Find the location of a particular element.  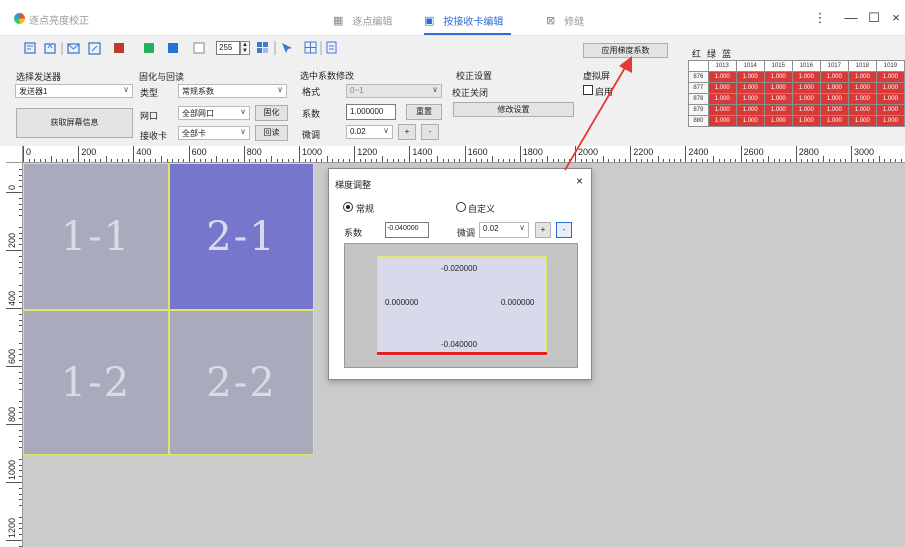

tile-1-2: 1-2 is located at coordinates (96, 382).